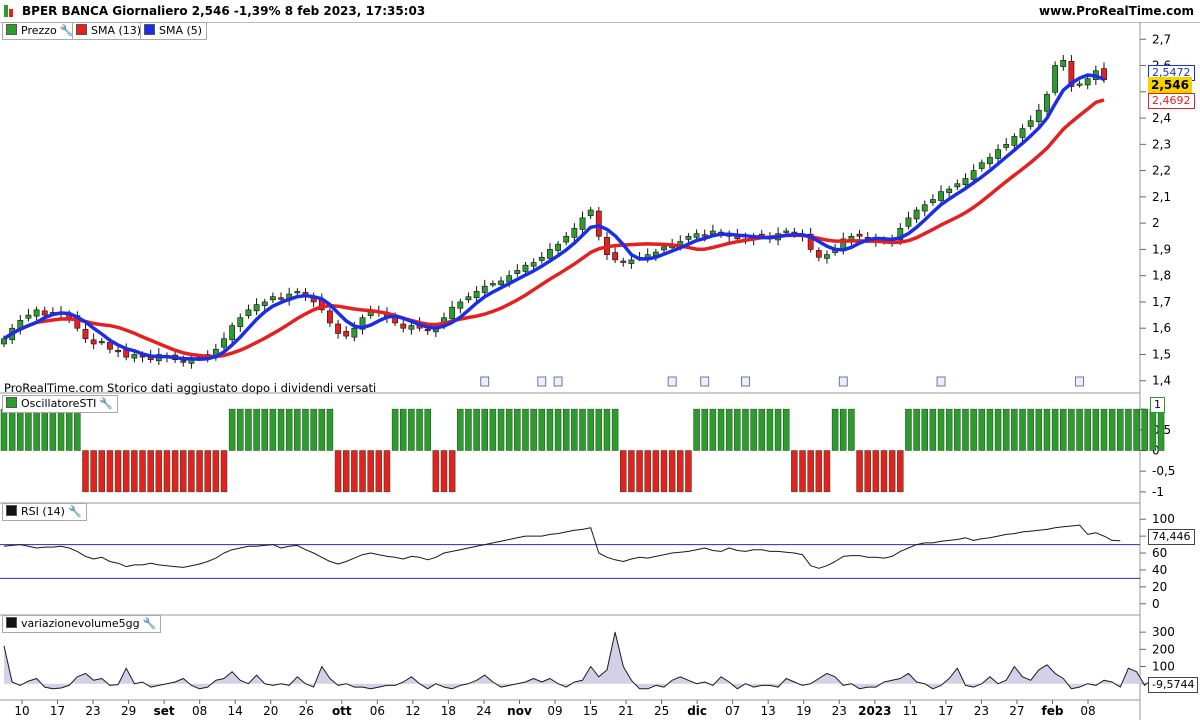  I want to click on price-y-tick-label: 2,4, so click(1161, 118).